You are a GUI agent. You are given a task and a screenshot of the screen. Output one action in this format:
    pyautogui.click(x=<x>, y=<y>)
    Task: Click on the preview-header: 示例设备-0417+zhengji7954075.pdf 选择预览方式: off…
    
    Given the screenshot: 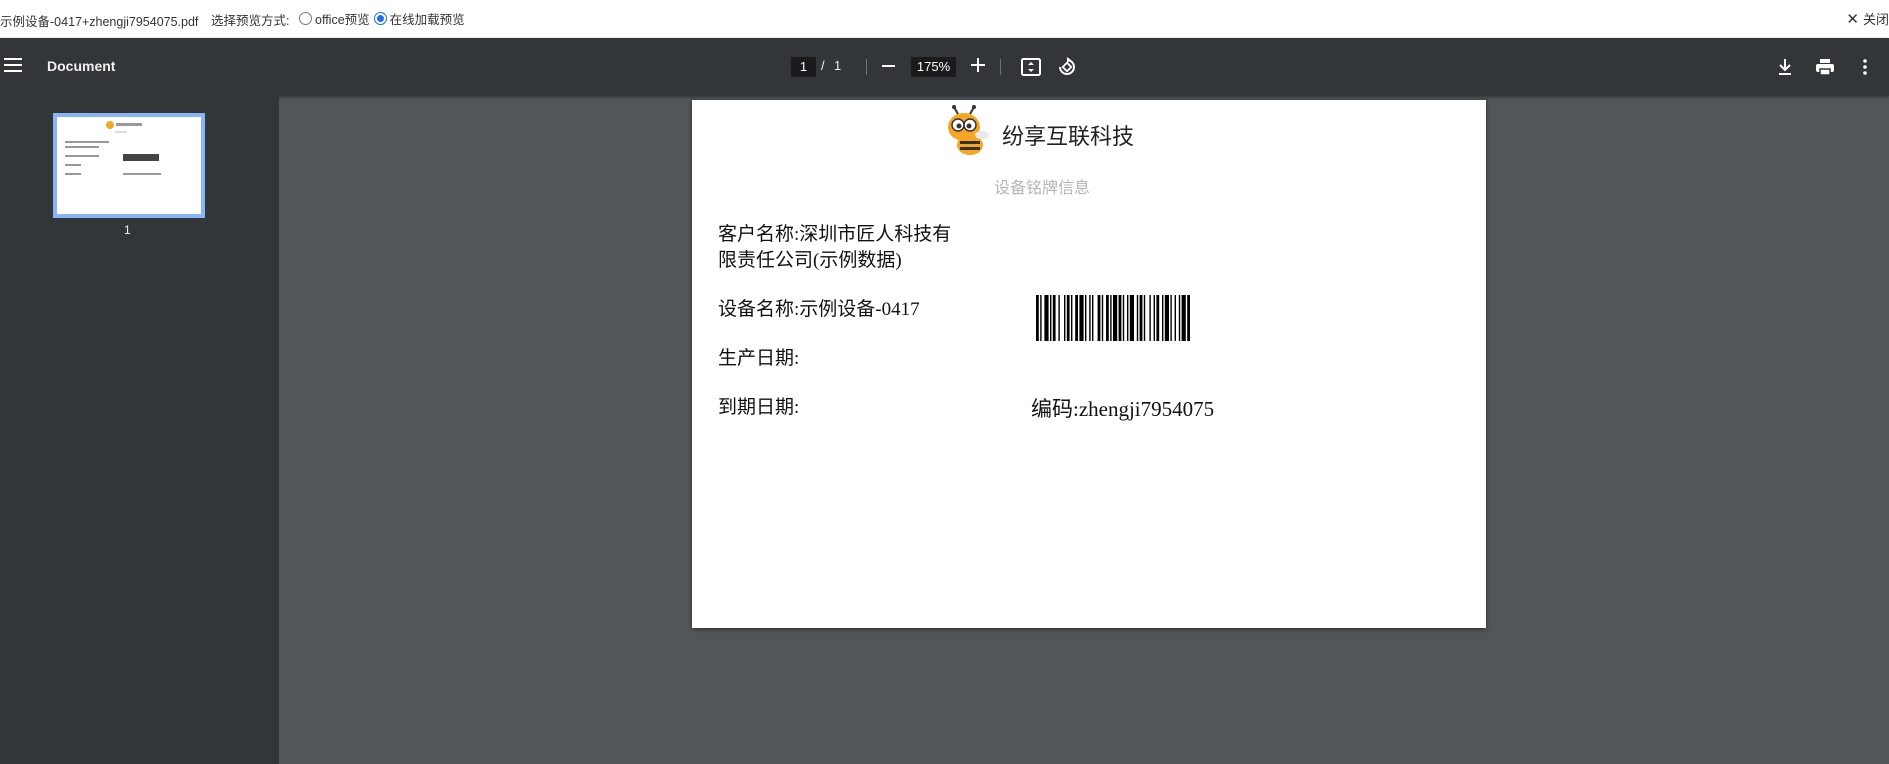 What is the action you would take?
    pyautogui.click(x=944, y=19)
    